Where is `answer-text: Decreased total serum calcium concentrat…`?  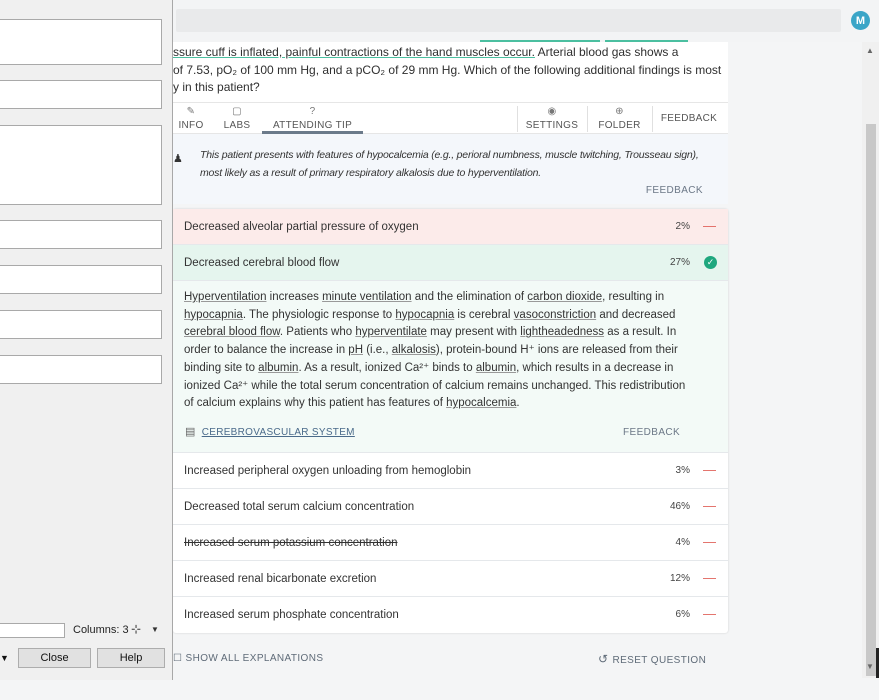 answer-text: Decreased total serum calcium concentrat… is located at coordinates (299, 507).